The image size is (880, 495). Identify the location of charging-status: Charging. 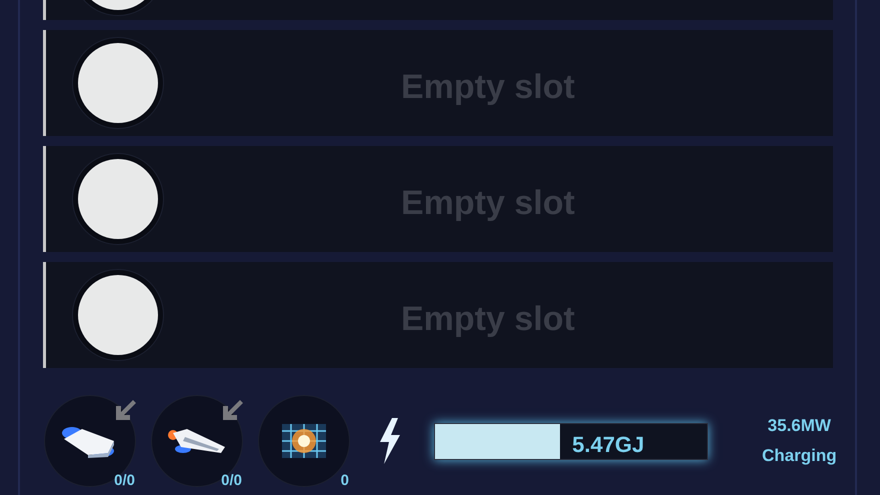
(799, 456).